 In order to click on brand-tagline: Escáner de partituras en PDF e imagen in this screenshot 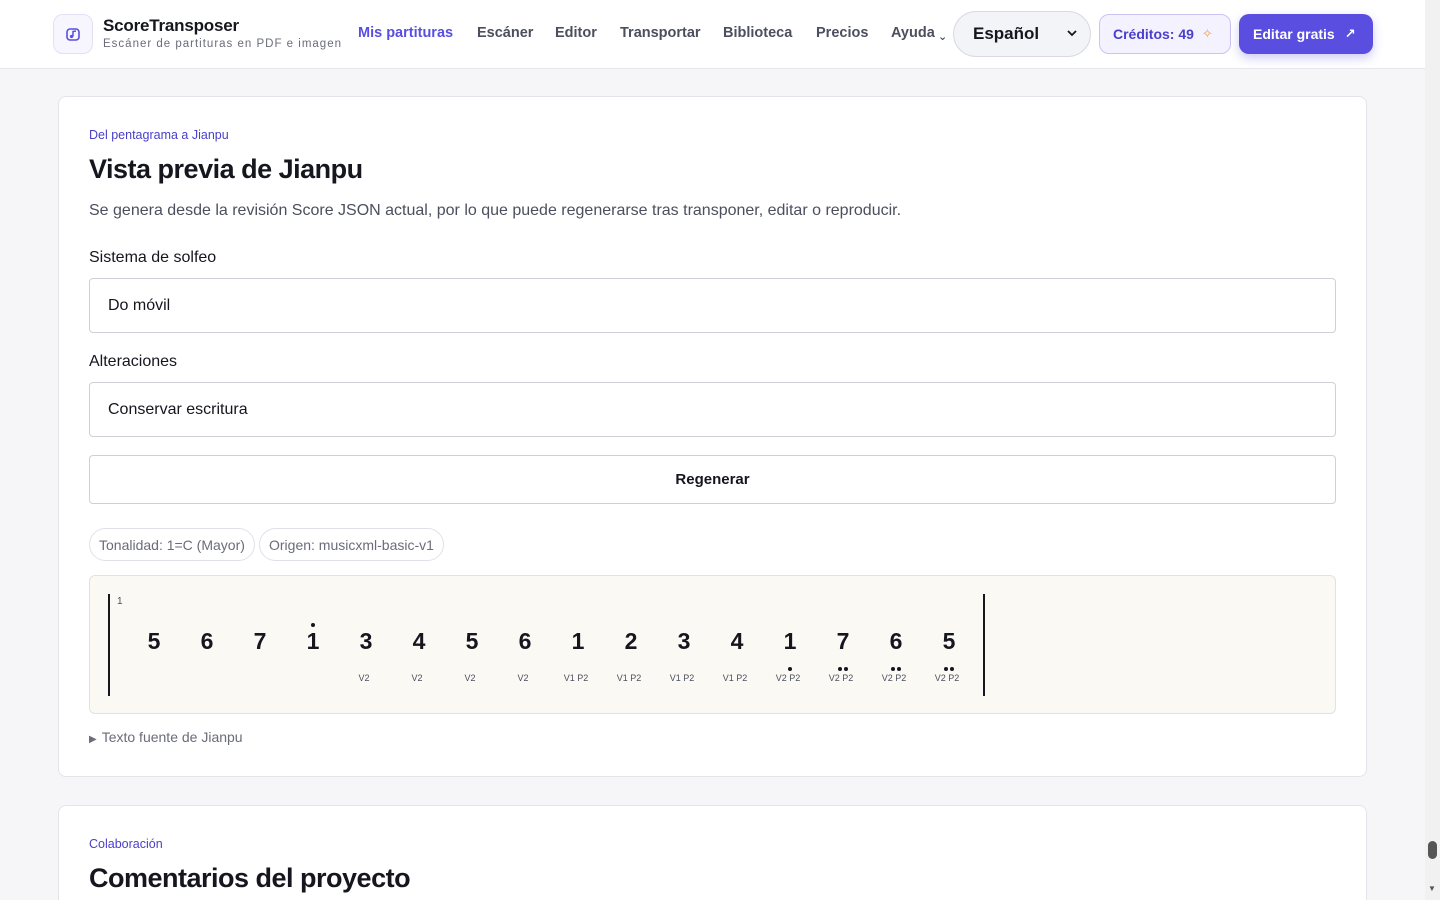, I will do `click(222, 44)`.